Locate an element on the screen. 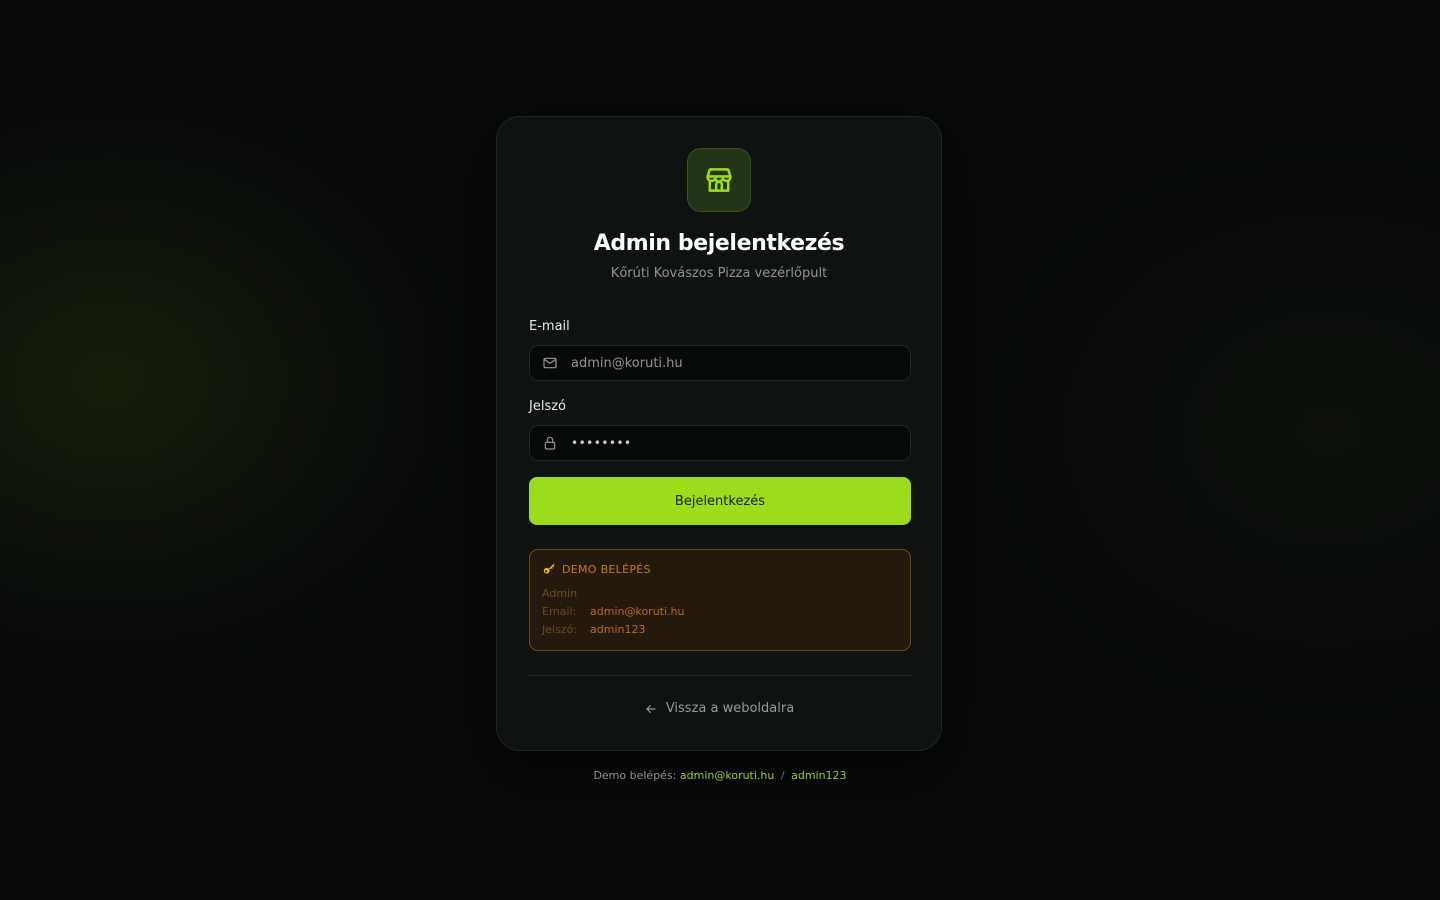 The image size is (1440, 900). store-icon is located at coordinates (719, 180).